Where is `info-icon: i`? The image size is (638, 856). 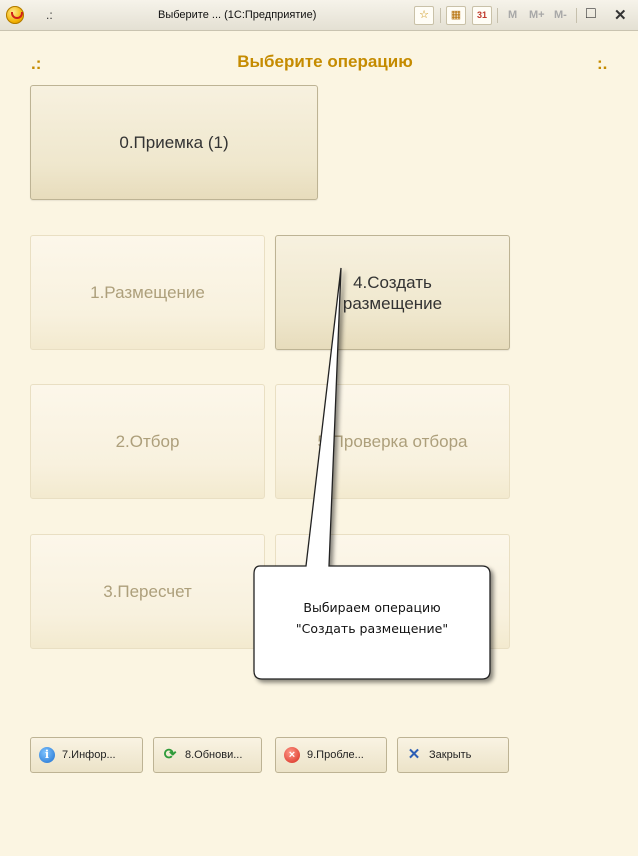
info-icon: i is located at coordinates (47, 755).